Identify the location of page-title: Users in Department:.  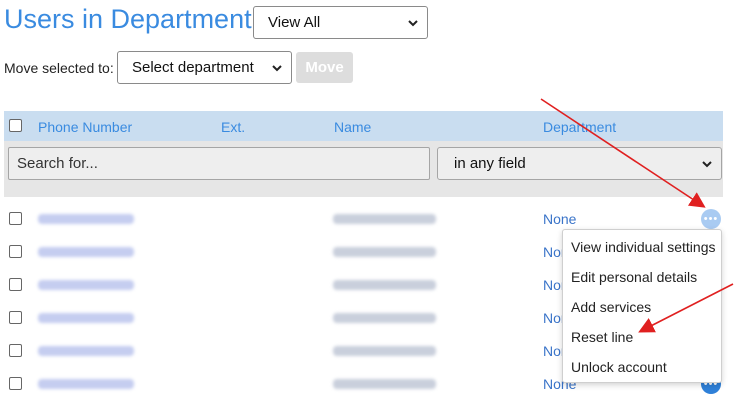
(132, 19).